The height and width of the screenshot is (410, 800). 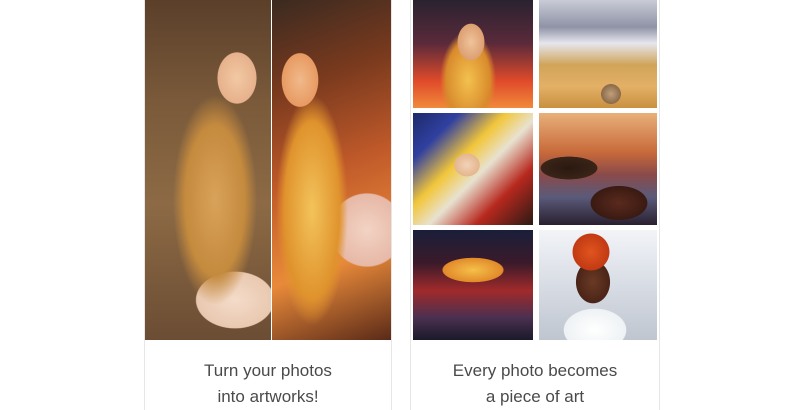 I want to click on panel-caption: Turn your photos into artworks!, so click(x=268, y=384).